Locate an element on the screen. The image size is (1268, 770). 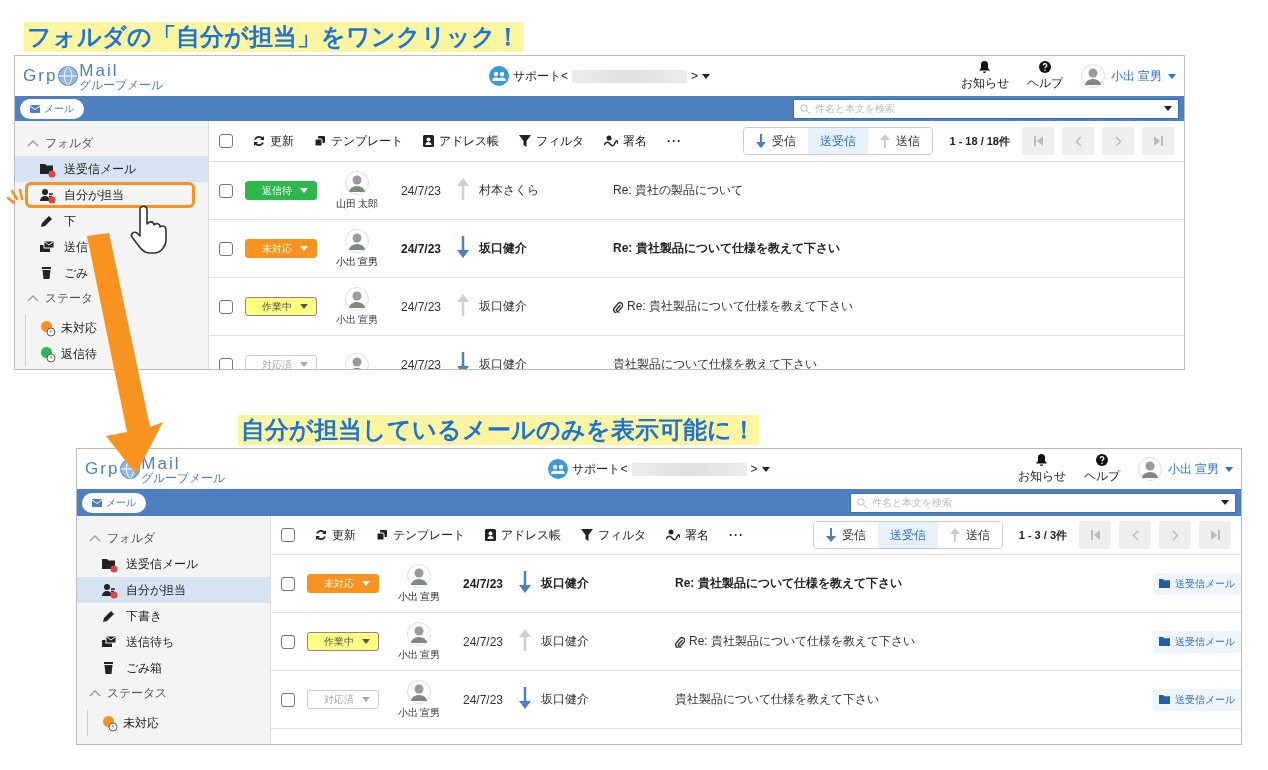
down-arrow-icon is located at coordinates (830, 535).